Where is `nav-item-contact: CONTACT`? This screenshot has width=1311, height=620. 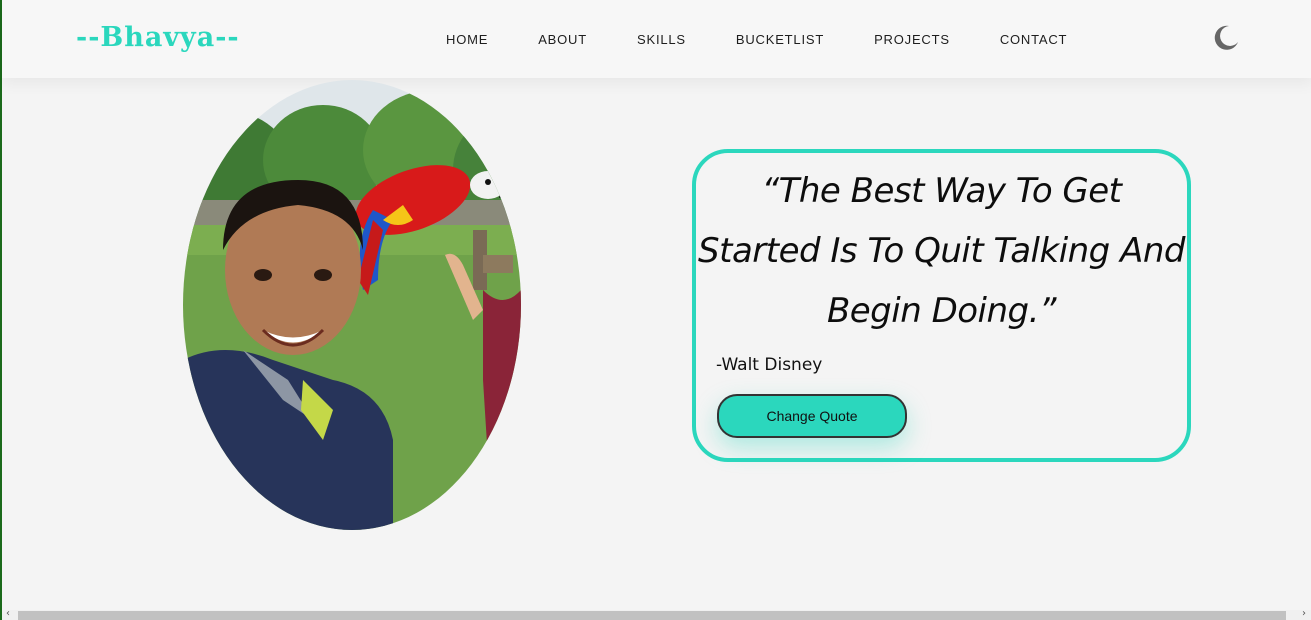 nav-item-contact: CONTACT is located at coordinates (1033, 39).